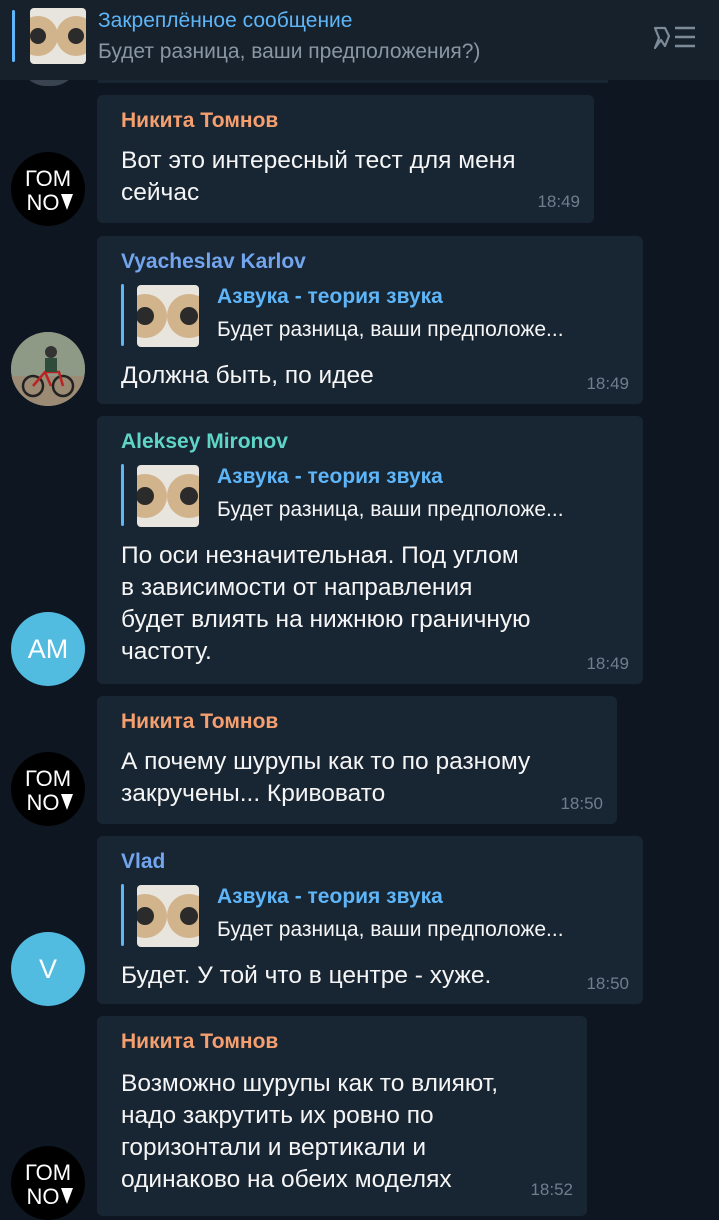 This screenshot has height=1220, width=719. Describe the element at coordinates (326, 761) in the screenshot. I see `message-text-line: А почему шурупы как то по разному` at that location.